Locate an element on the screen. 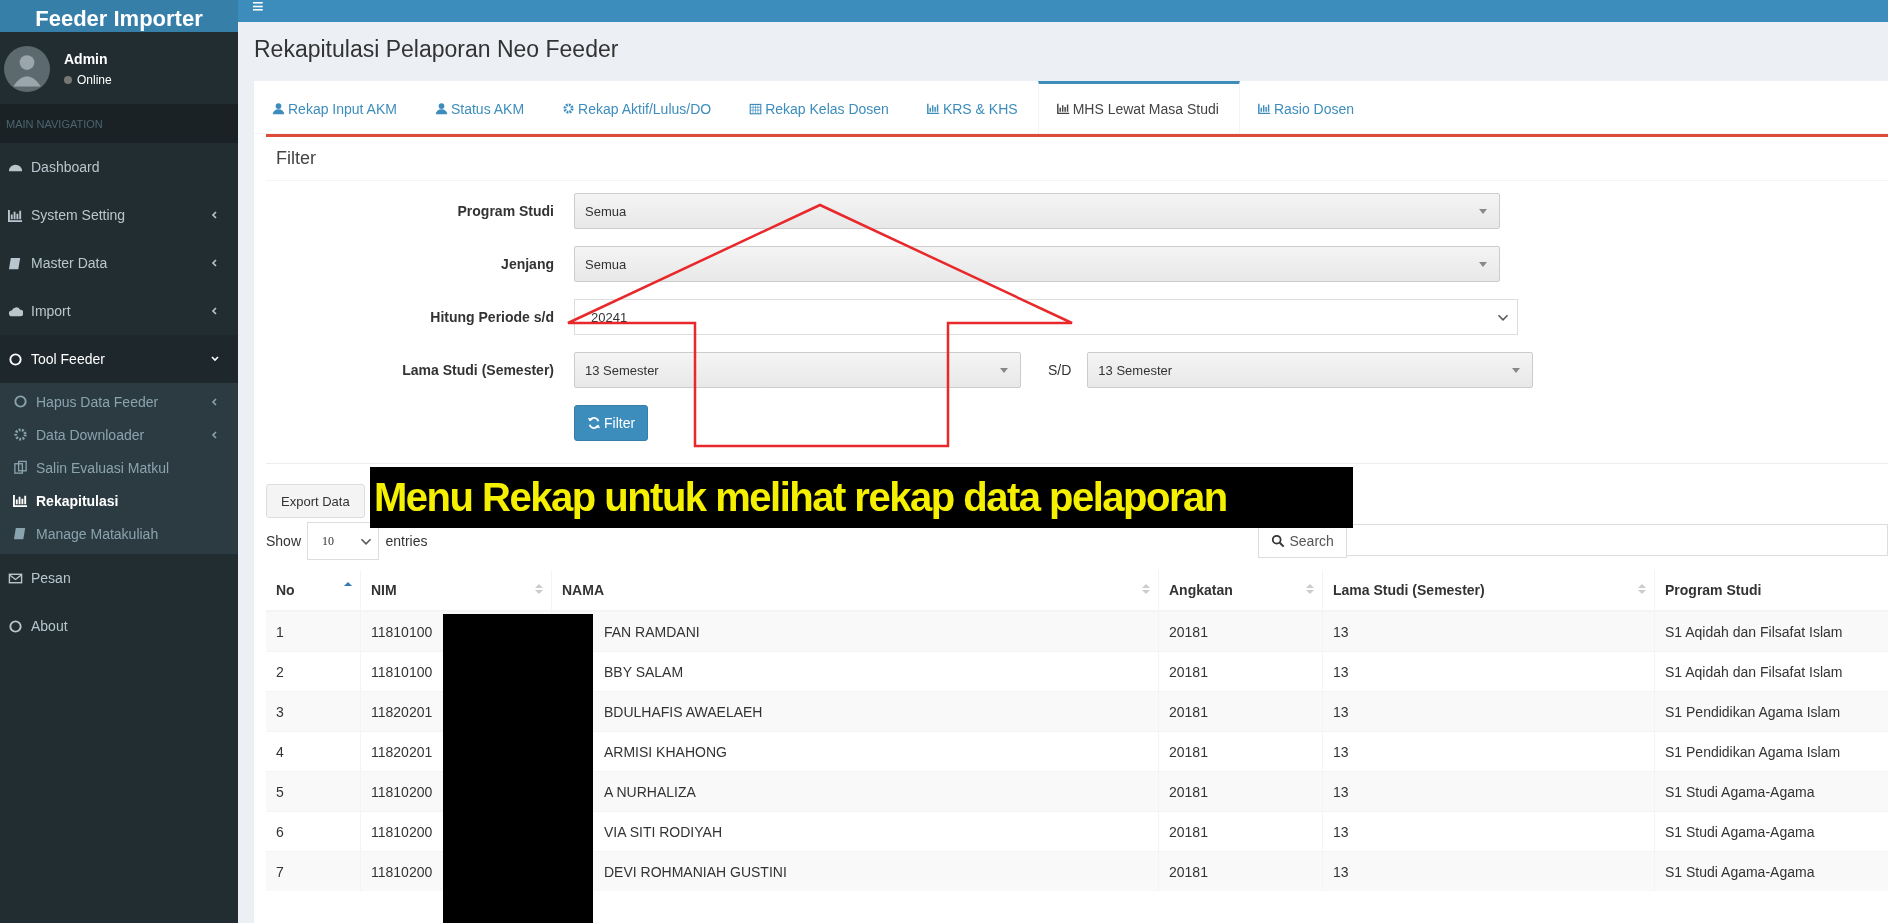 This screenshot has width=1888, height=923. search-field is located at coordinates (1617, 540).